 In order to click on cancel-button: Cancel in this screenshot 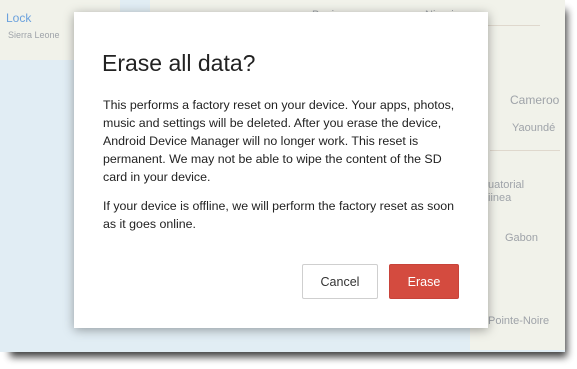, I will do `click(340, 281)`.